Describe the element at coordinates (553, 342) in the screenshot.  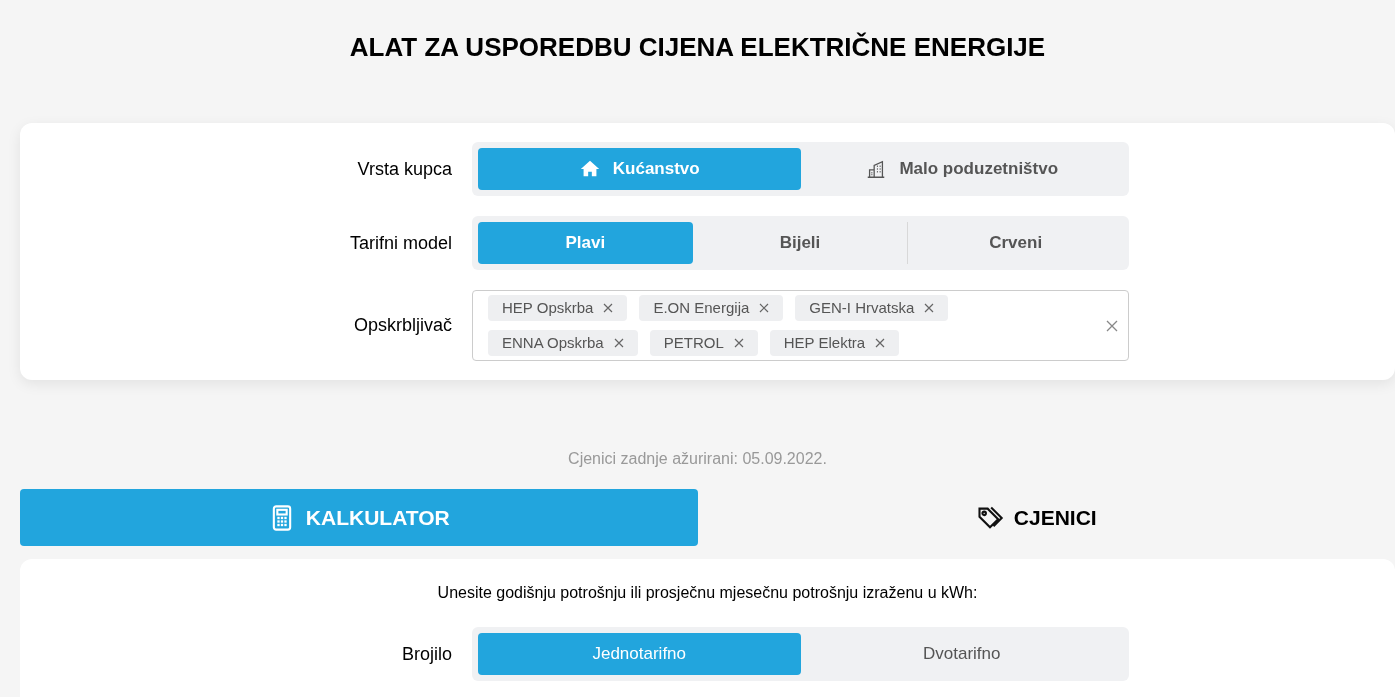
I see `tag-label: ENNA Opskrba` at that location.